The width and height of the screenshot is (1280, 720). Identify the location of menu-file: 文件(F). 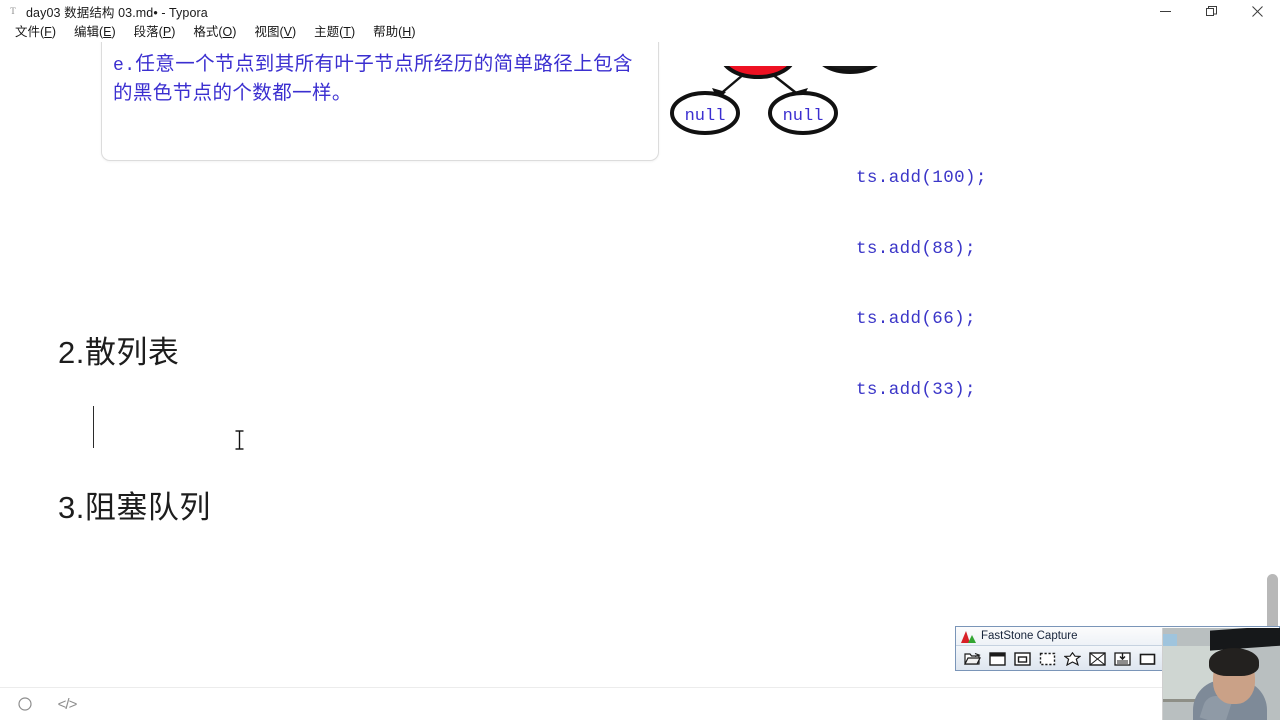
(35, 32).